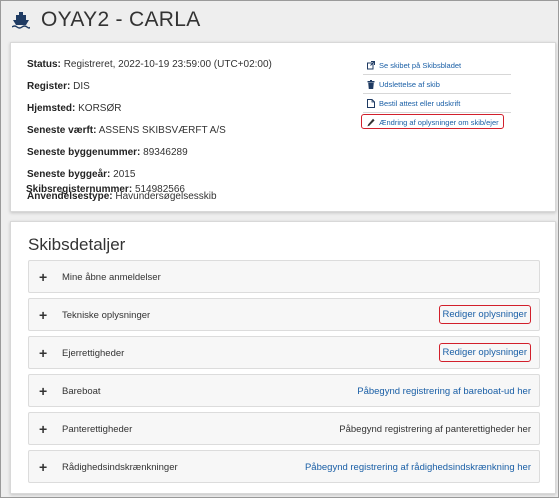 The width and height of the screenshot is (559, 498). Describe the element at coordinates (97, 429) in the screenshot. I see `accordion-label: Panterettigheder` at that location.